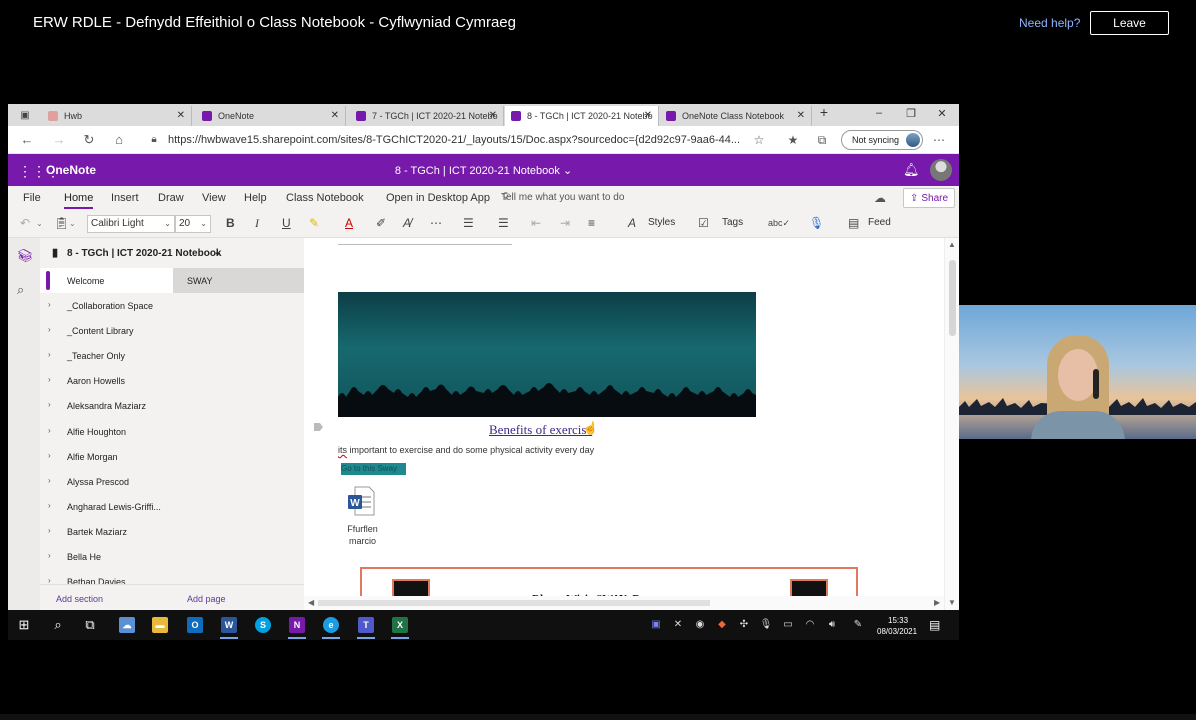 The height and width of the screenshot is (720, 1196). I want to click on word-file-icon: W, so click(361, 501).